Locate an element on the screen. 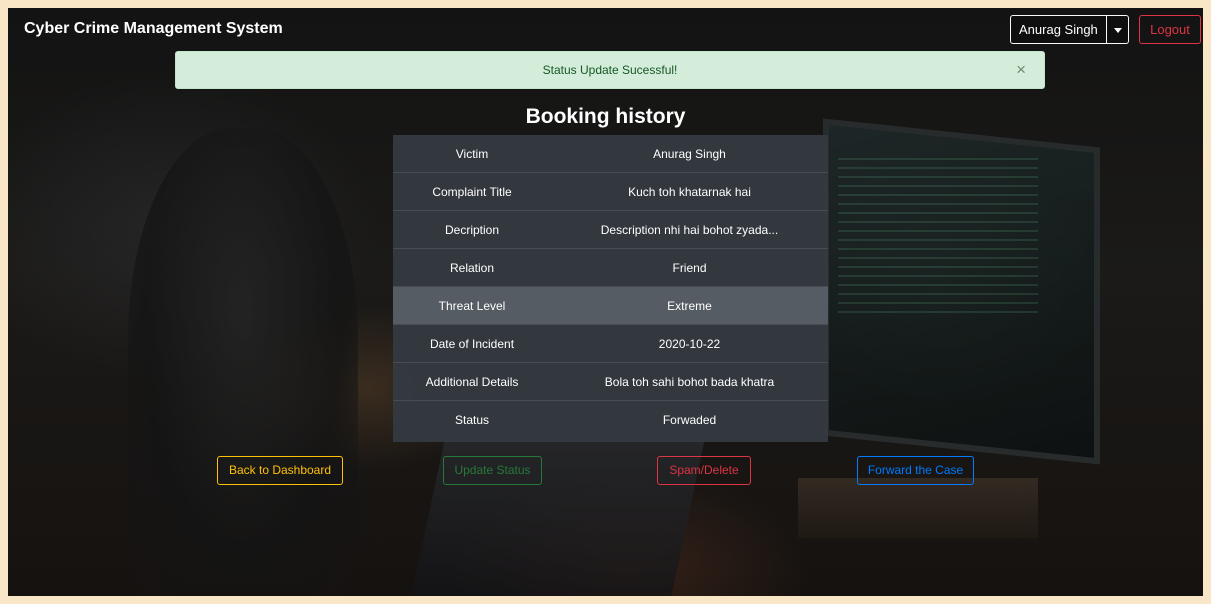 This screenshot has height=604, width=1211. alert-message: Status Update Sucessful! is located at coordinates (610, 70).